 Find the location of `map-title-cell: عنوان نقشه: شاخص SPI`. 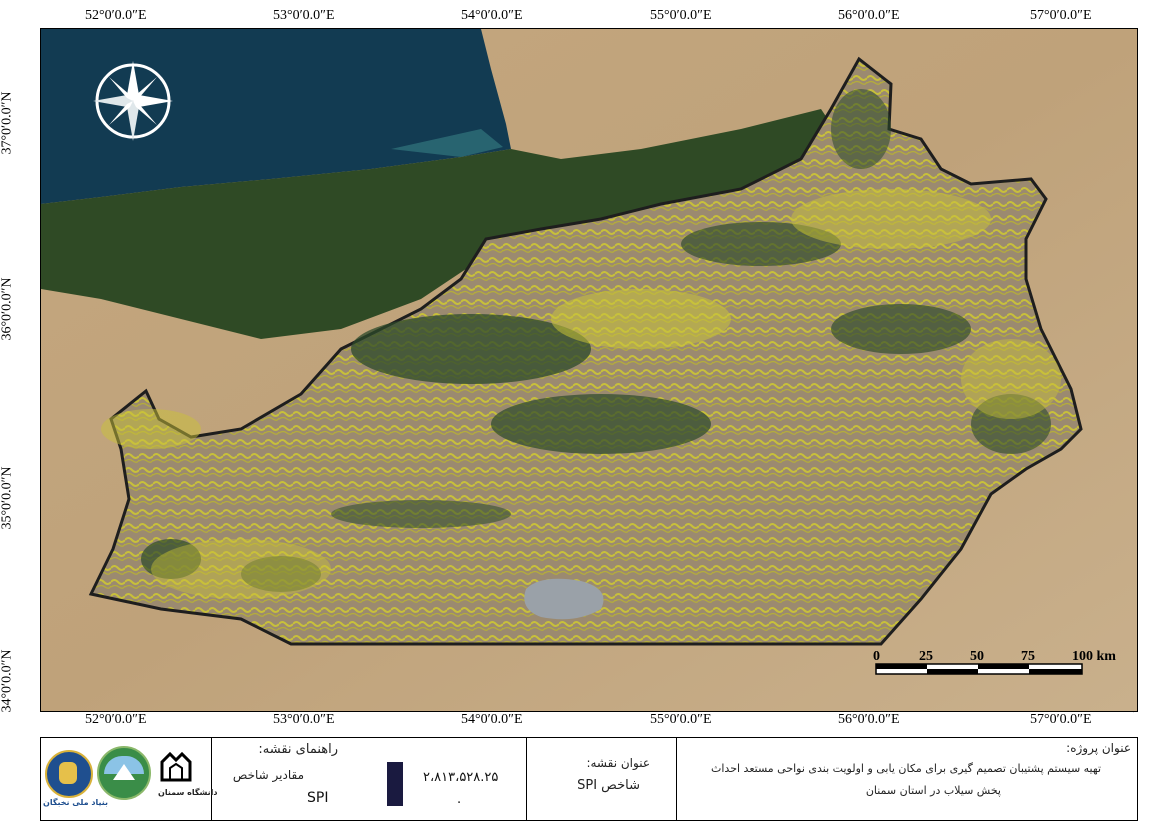

map-title-cell: عنوان نقشه: شاخص SPI is located at coordinates (601, 779).